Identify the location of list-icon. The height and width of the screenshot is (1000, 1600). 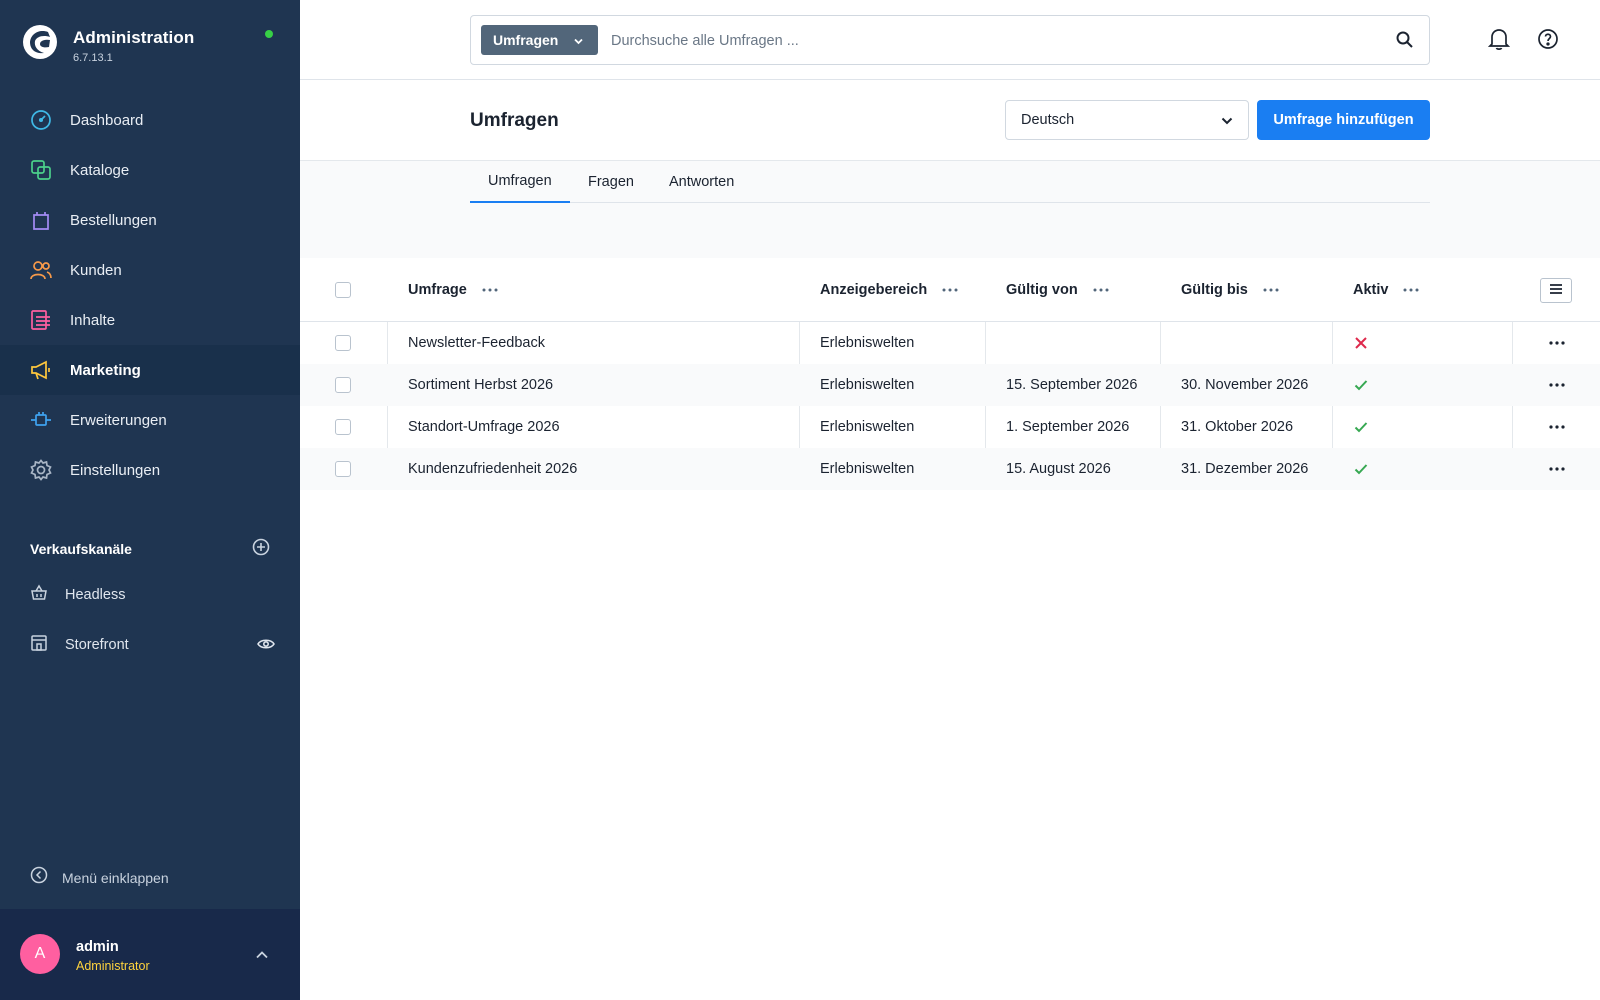
(1556, 291).